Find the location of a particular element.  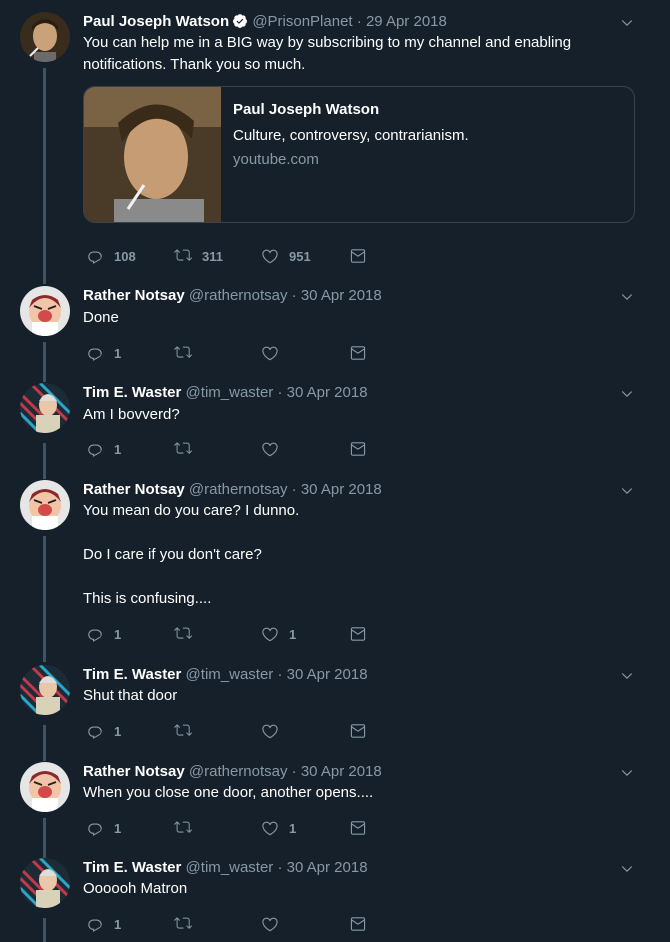

author-handle: @PrisonPlanet is located at coordinates (302, 21).